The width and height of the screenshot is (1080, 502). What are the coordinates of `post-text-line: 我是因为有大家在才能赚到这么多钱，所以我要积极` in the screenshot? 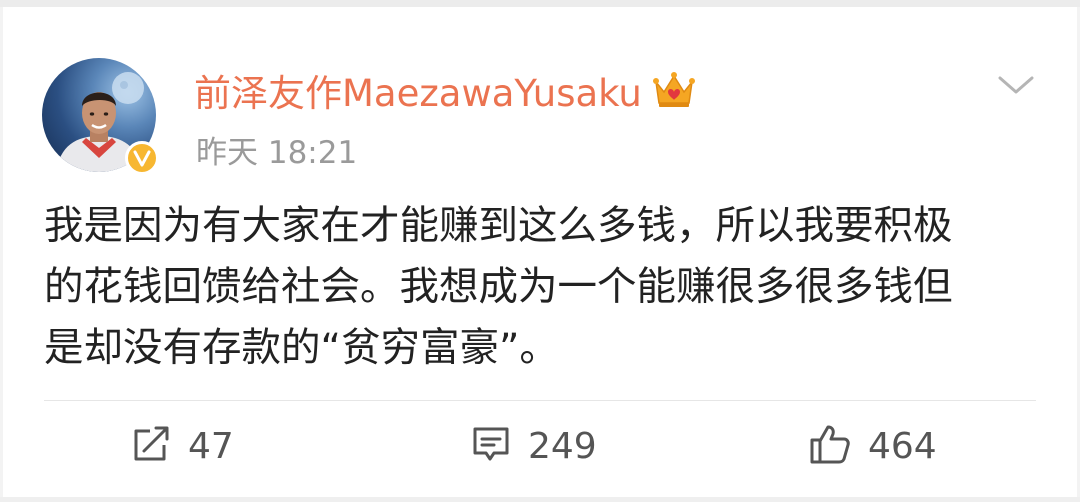 It's located at (498, 226).